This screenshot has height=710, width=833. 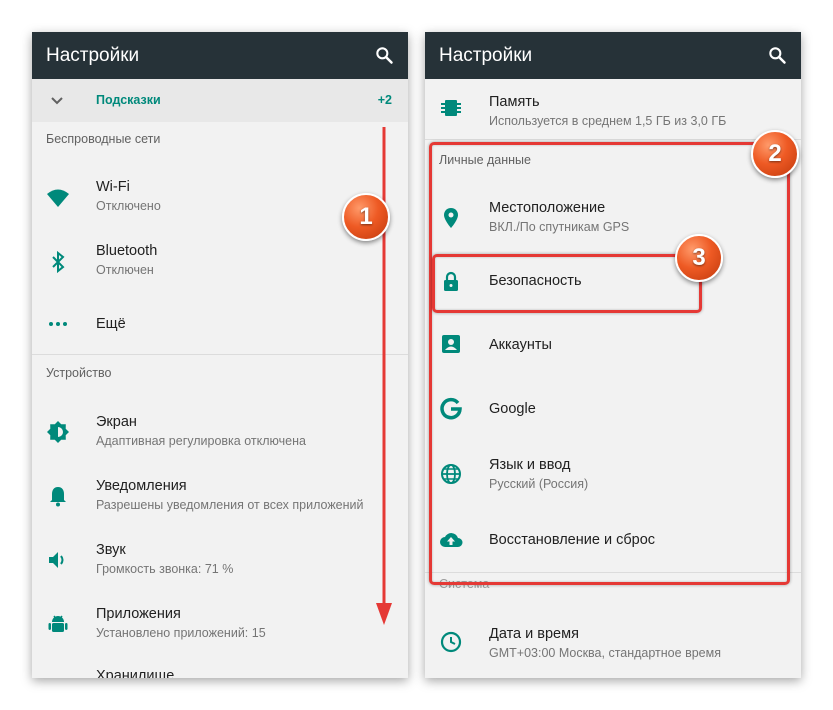 What do you see at coordinates (775, 154) in the screenshot?
I see `annotation-badge-2: 2` at bounding box center [775, 154].